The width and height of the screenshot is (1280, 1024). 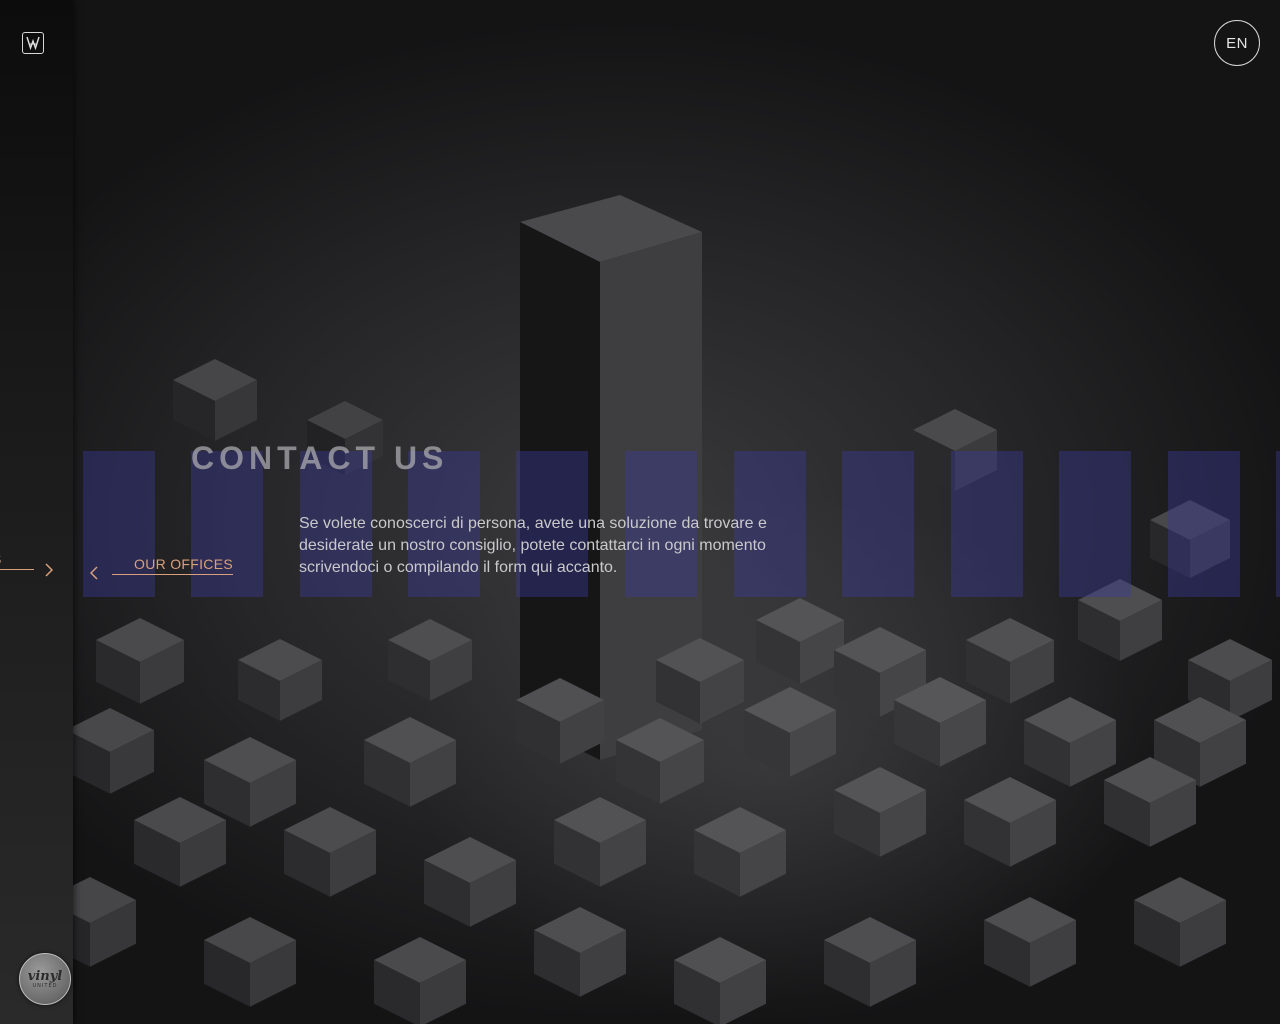 What do you see at coordinates (36, 512) in the screenshot?
I see `sidebar: S vinyl UNITED` at bounding box center [36, 512].